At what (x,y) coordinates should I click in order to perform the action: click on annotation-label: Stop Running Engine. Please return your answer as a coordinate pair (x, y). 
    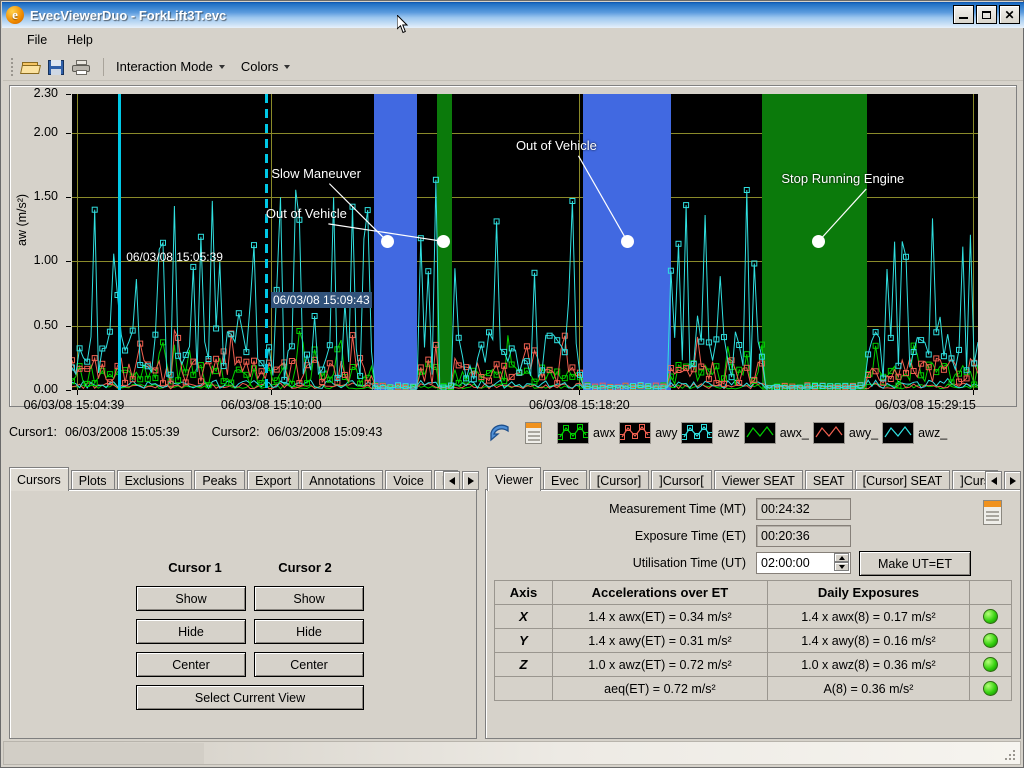
    Looking at the image, I should click on (843, 178).